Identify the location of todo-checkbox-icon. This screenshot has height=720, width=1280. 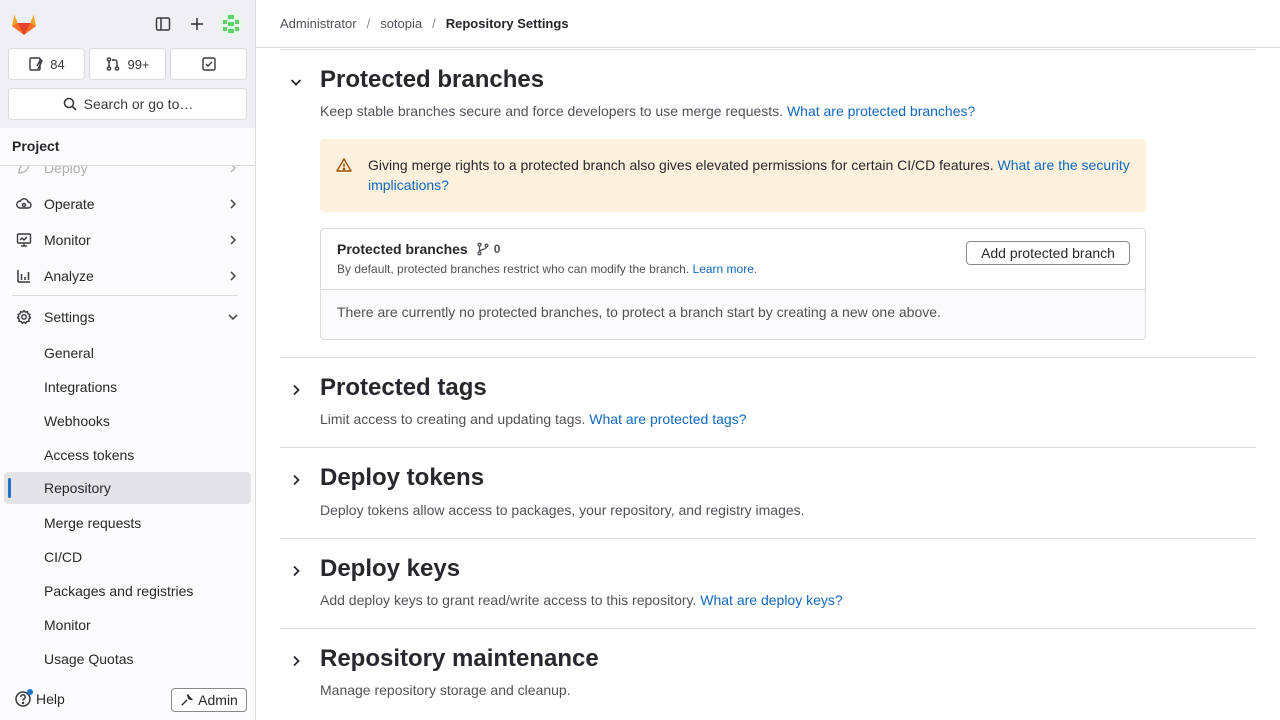
(208, 64).